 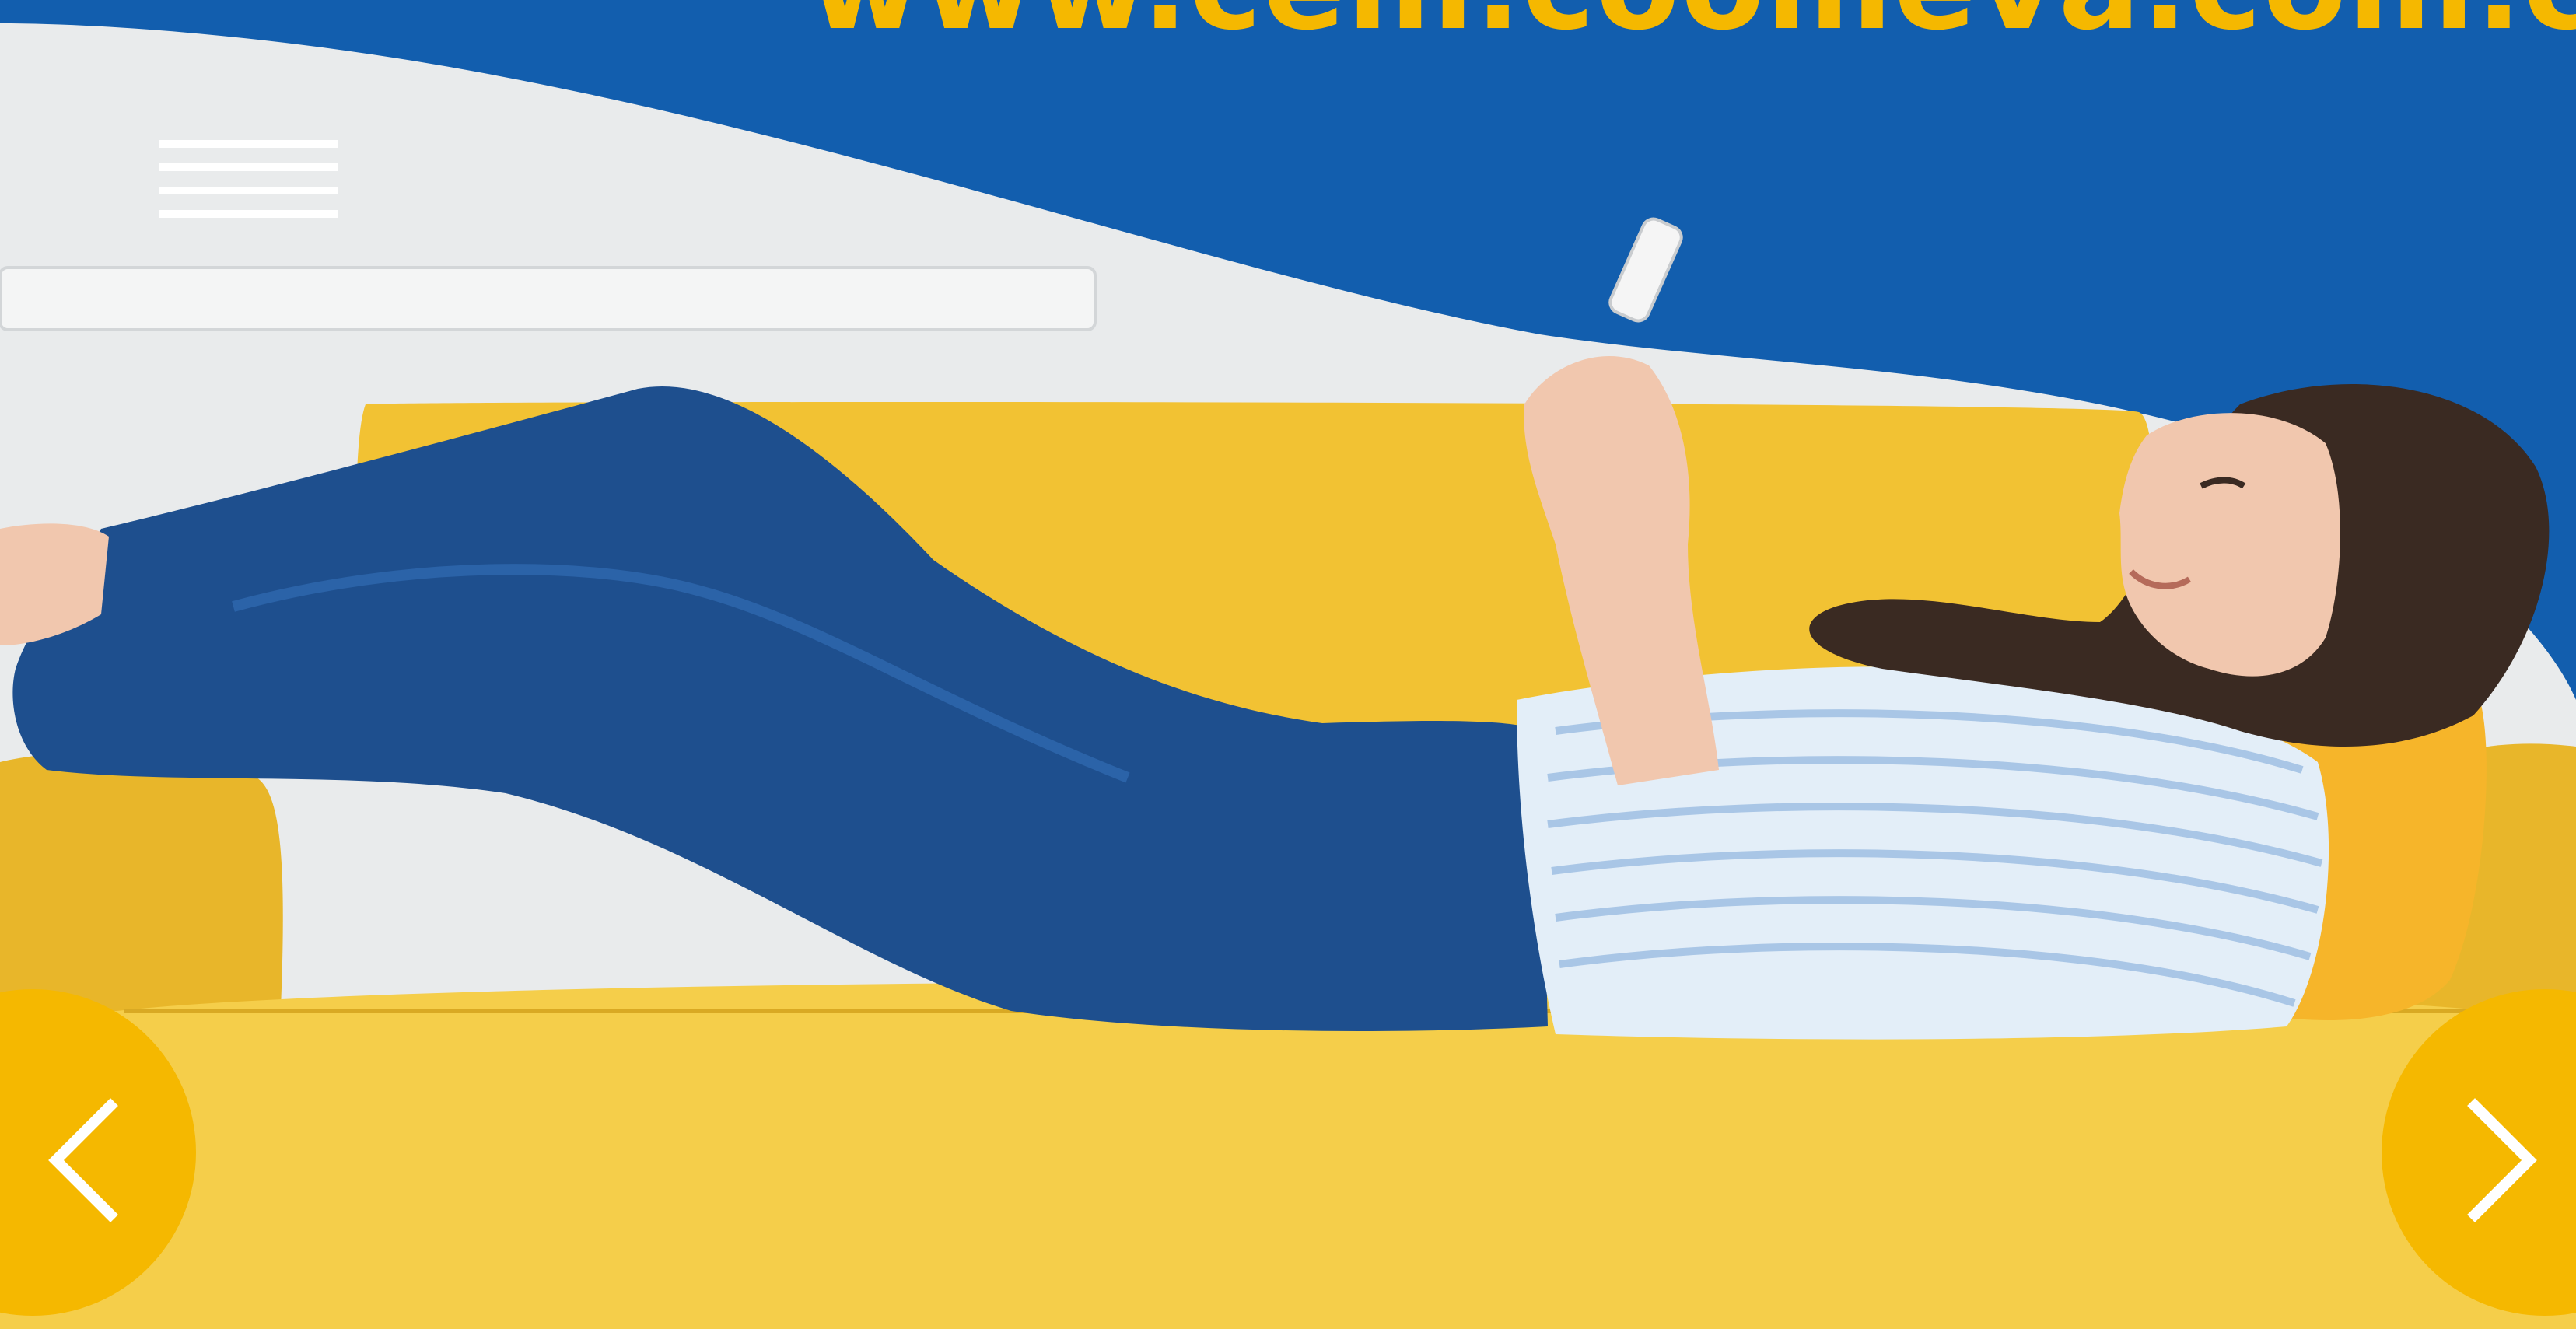 What do you see at coordinates (1693, 28) in the screenshot?
I see `website-url: www.cem.coomeva.com.co` at bounding box center [1693, 28].